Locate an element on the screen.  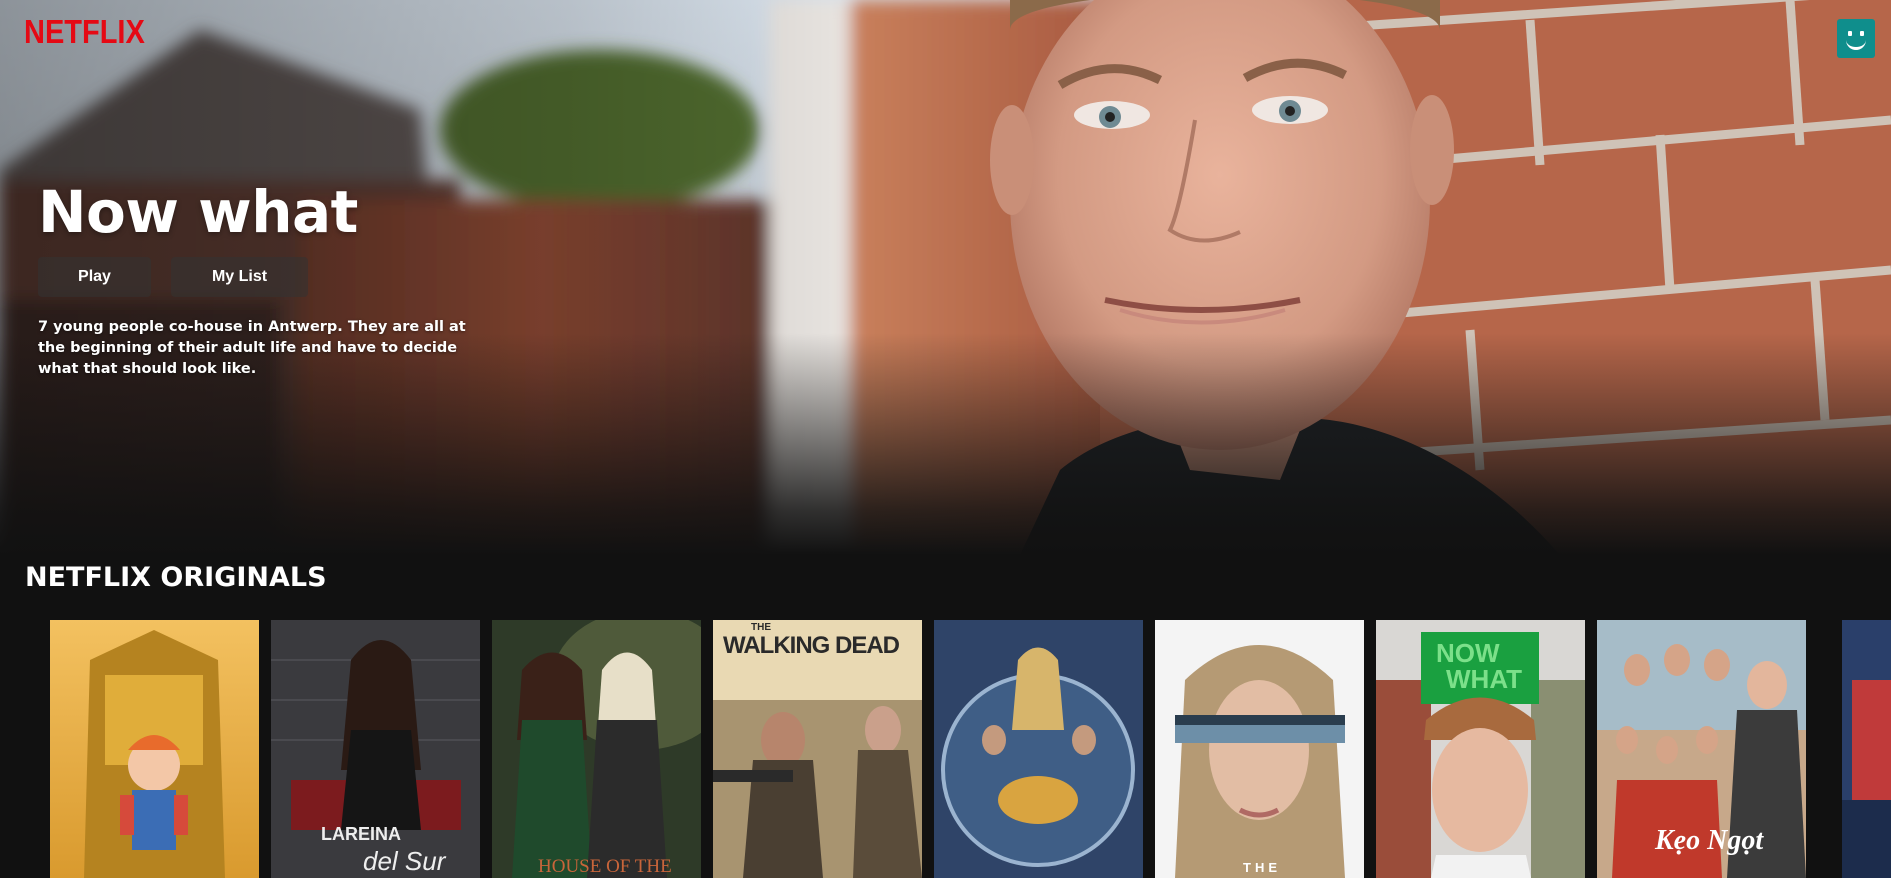
poster-partial is located at coordinates (1866, 749).